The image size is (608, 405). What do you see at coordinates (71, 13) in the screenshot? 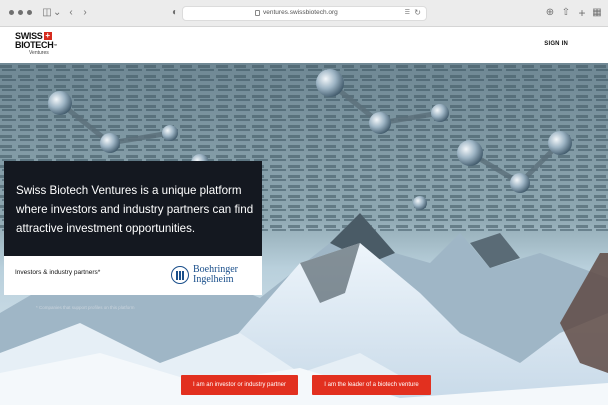
I see `back-icon: ‹` at bounding box center [71, 13].